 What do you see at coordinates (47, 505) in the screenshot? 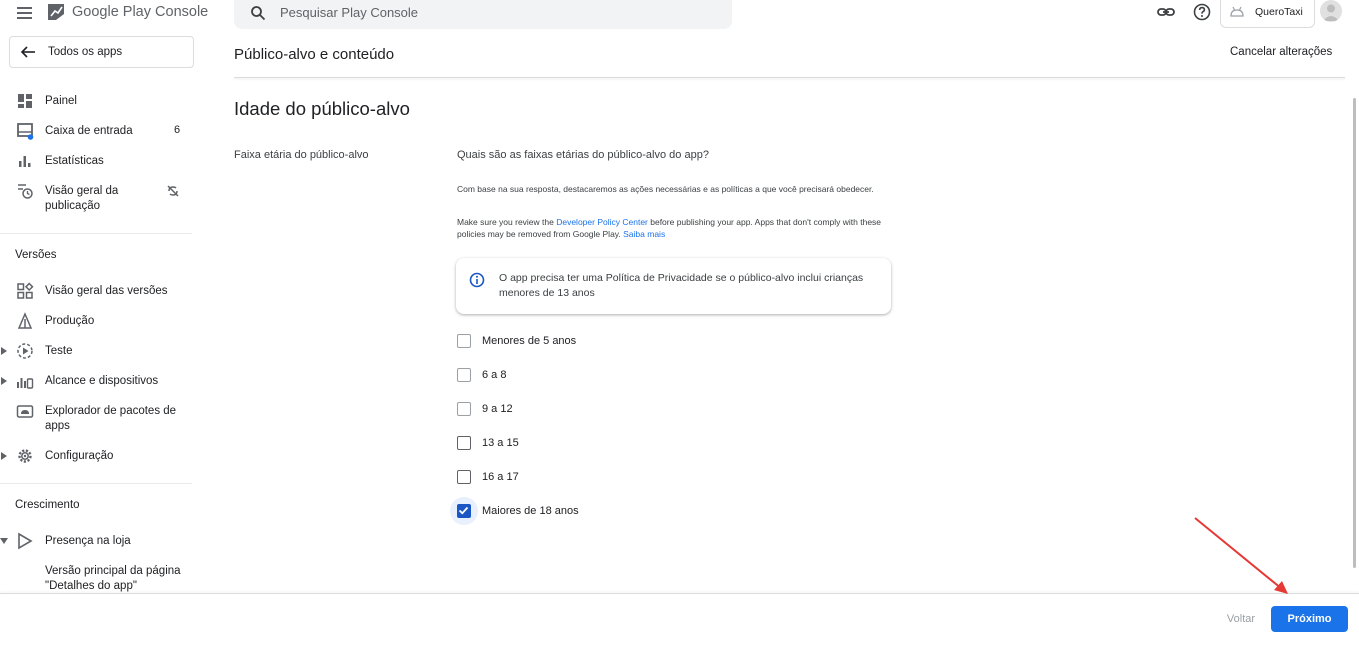
I see `section-growth-heading: Crescimento` at bounding box center [47, 505].